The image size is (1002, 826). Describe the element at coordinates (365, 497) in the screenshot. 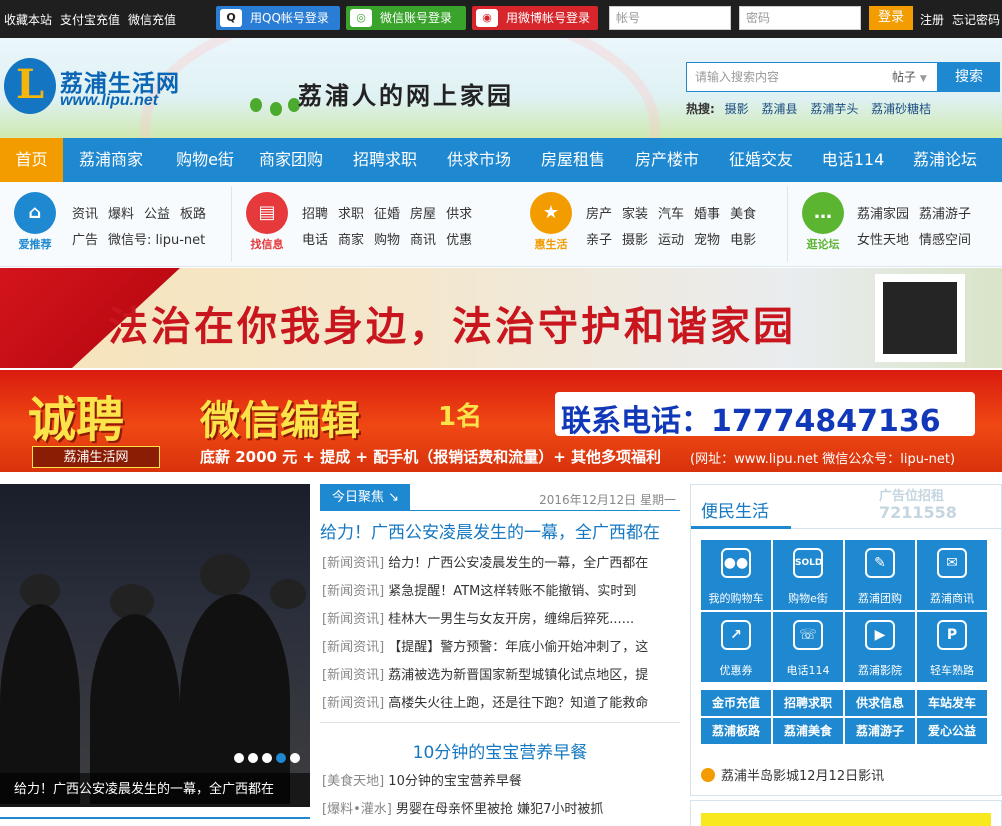

I see `tab-today-focus: 今日聚焦 ↘` at that location.